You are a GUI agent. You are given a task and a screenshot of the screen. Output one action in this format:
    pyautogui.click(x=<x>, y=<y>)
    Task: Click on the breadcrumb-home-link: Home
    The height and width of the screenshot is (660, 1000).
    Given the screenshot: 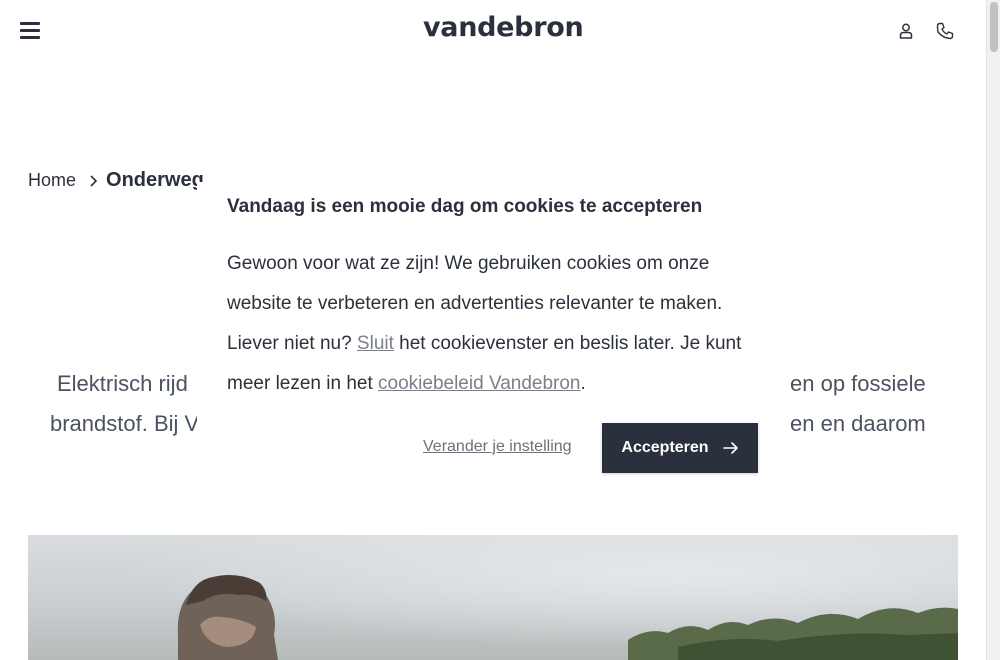 What is the action you would take?
    pyautogui.click(x=52, y=180)
    